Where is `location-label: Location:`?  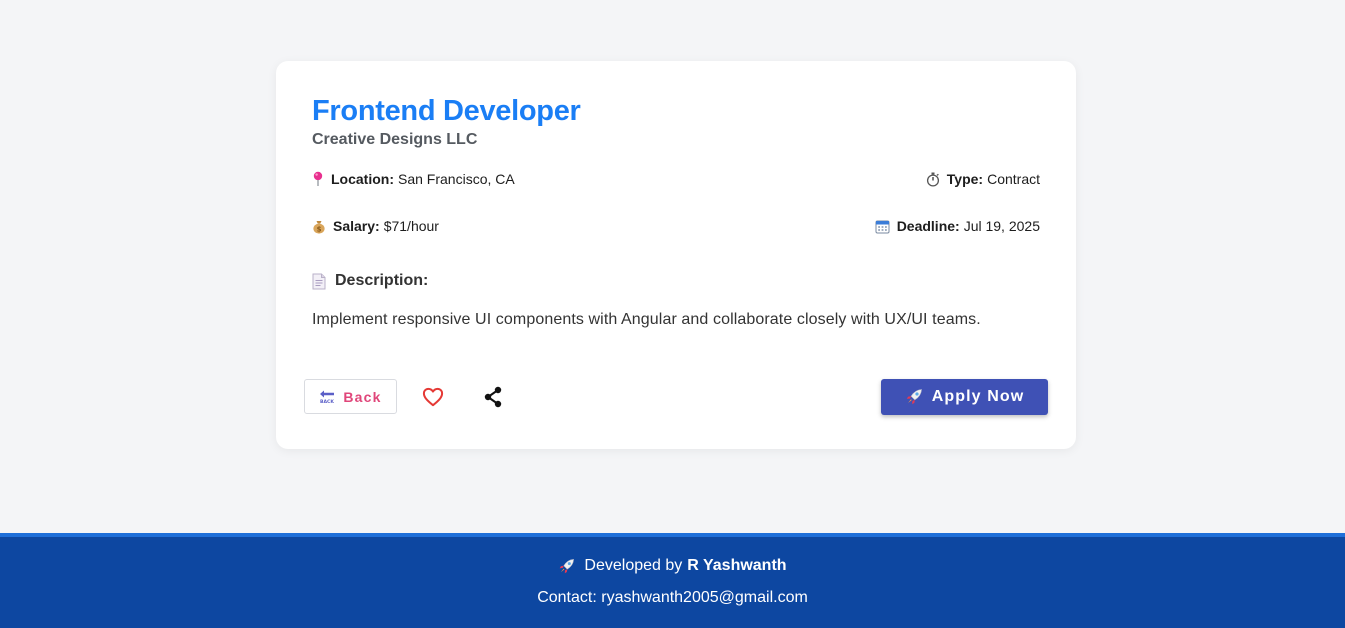
location-label: Location: is located at coordinates (362, 179).